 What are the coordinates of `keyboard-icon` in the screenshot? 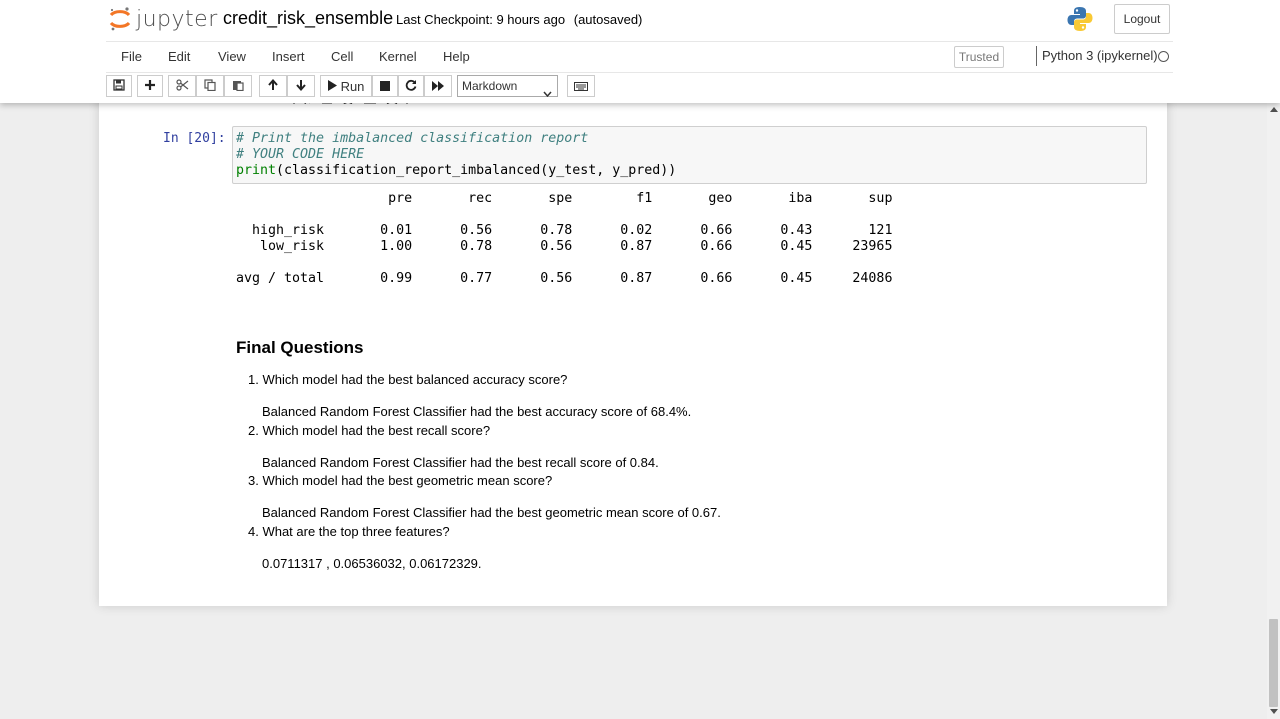 It's located at (581, 86).